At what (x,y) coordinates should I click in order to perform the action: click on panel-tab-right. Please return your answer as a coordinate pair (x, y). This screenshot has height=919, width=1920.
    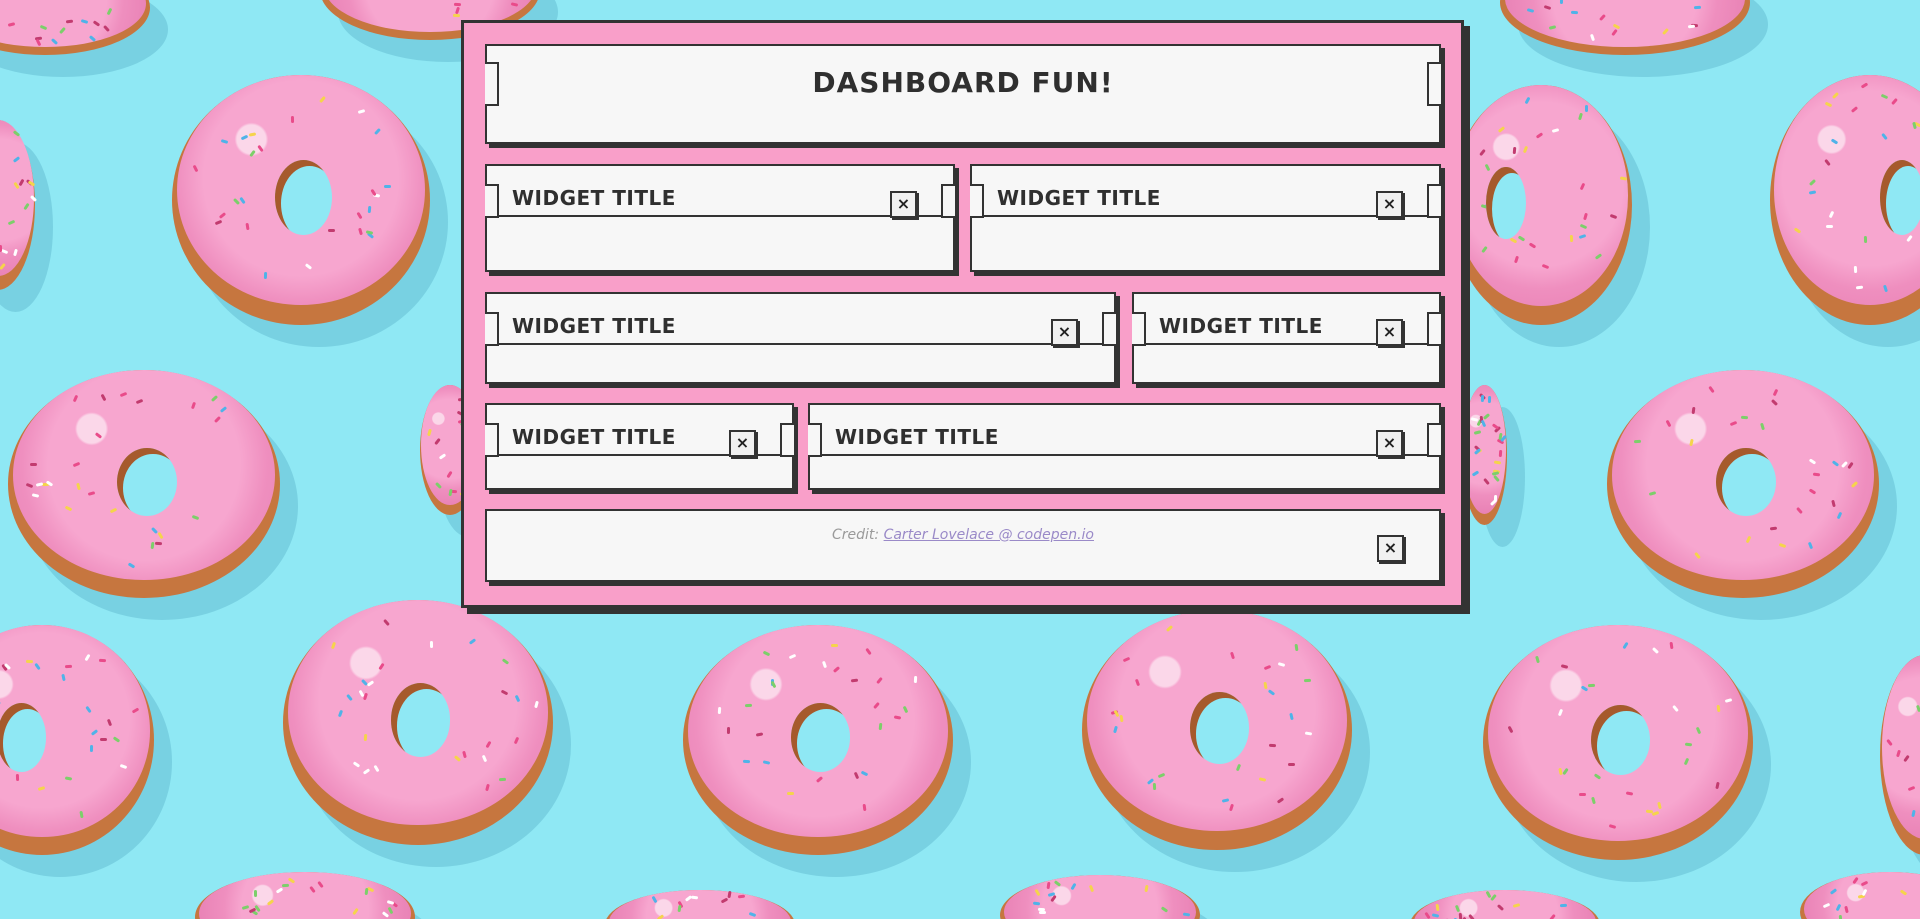
    Looking at the image, I should click on (1434, 329).